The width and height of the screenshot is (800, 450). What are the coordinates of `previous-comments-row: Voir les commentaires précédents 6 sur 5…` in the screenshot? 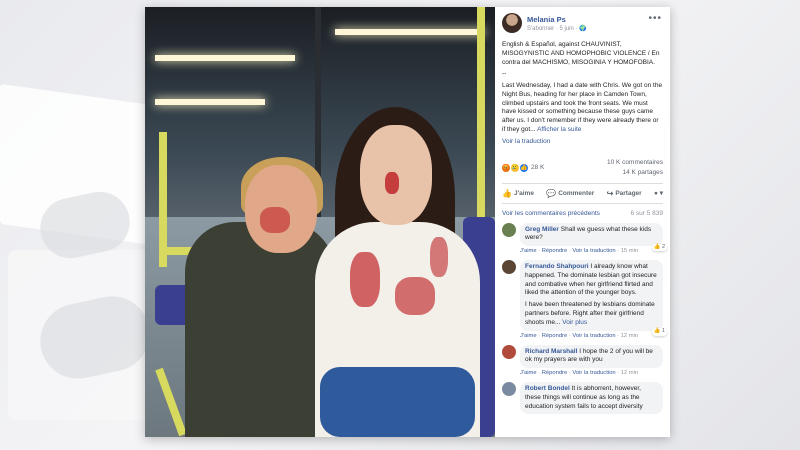 It's located at (582, 213).